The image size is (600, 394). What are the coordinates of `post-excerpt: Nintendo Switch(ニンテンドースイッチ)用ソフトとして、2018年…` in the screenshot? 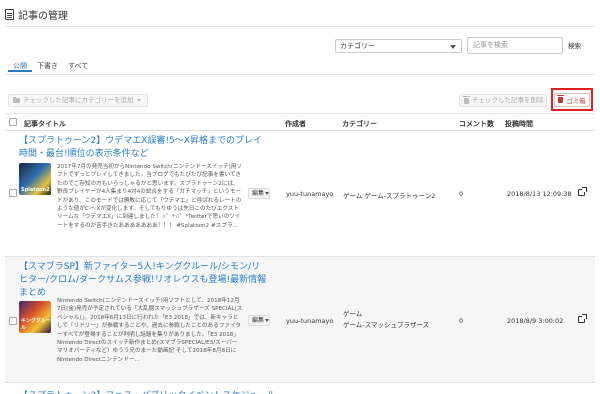 It's located at (150, 330).